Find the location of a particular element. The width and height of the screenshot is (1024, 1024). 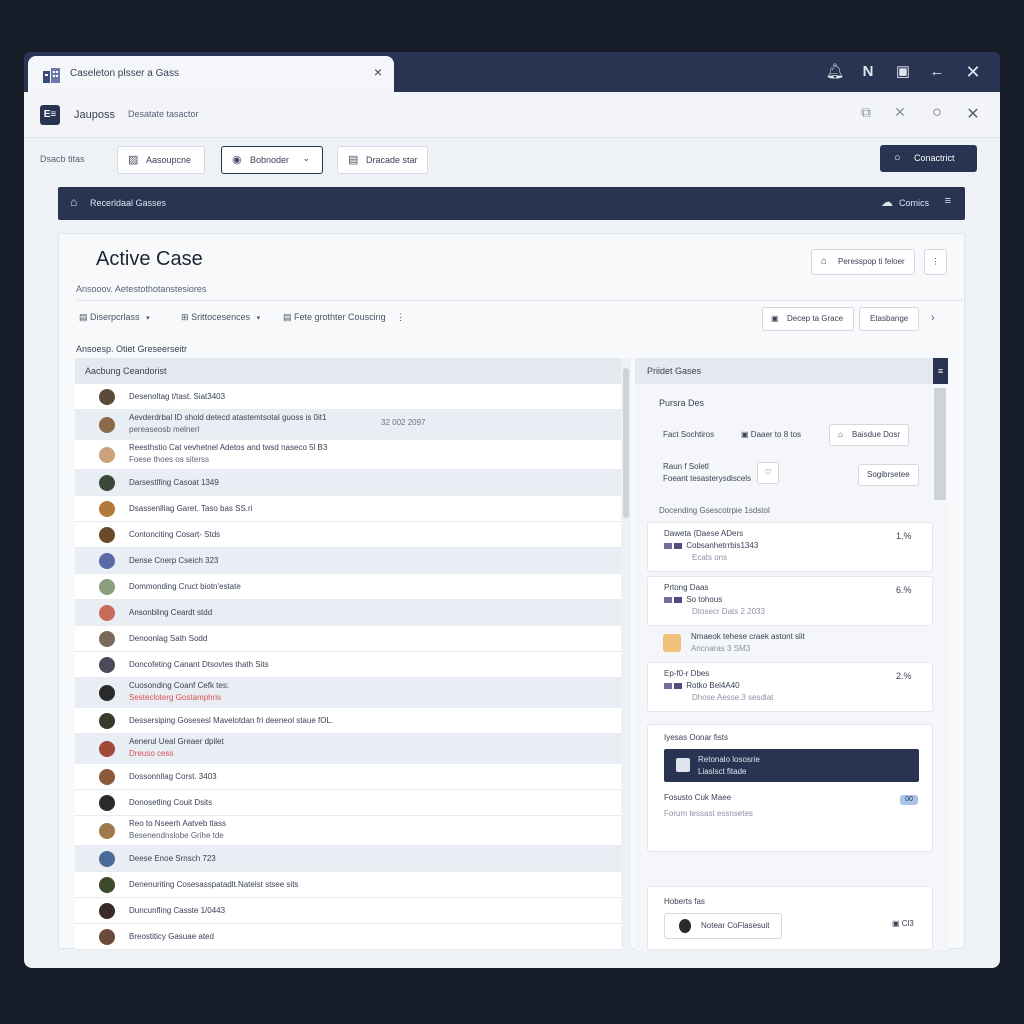

back-arrow-icon: ← is located at coordinates (937, 72).